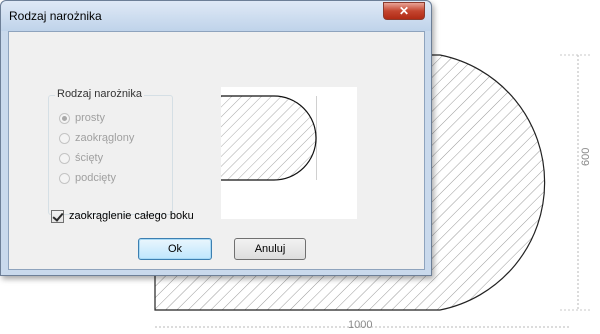  I want to click on radio-label: ścięty, so click(89, 158).